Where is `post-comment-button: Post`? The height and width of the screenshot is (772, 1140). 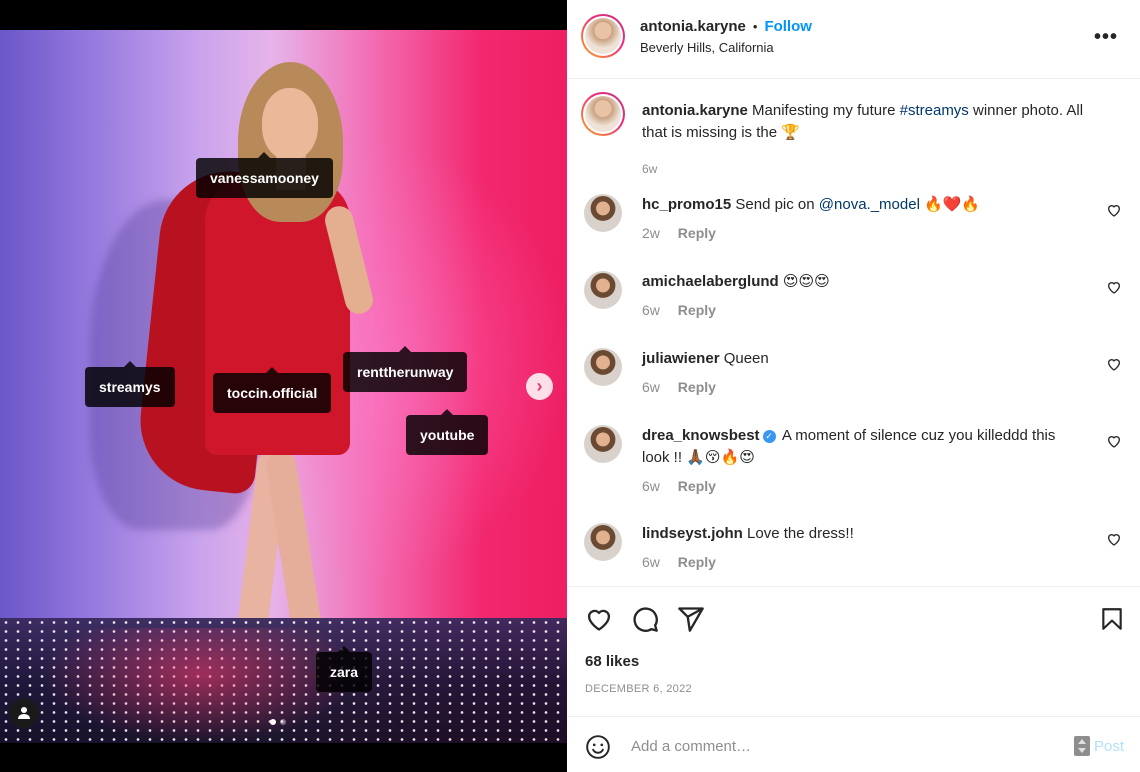
post-comment-button: Post is located at coordinates (1098, 746).